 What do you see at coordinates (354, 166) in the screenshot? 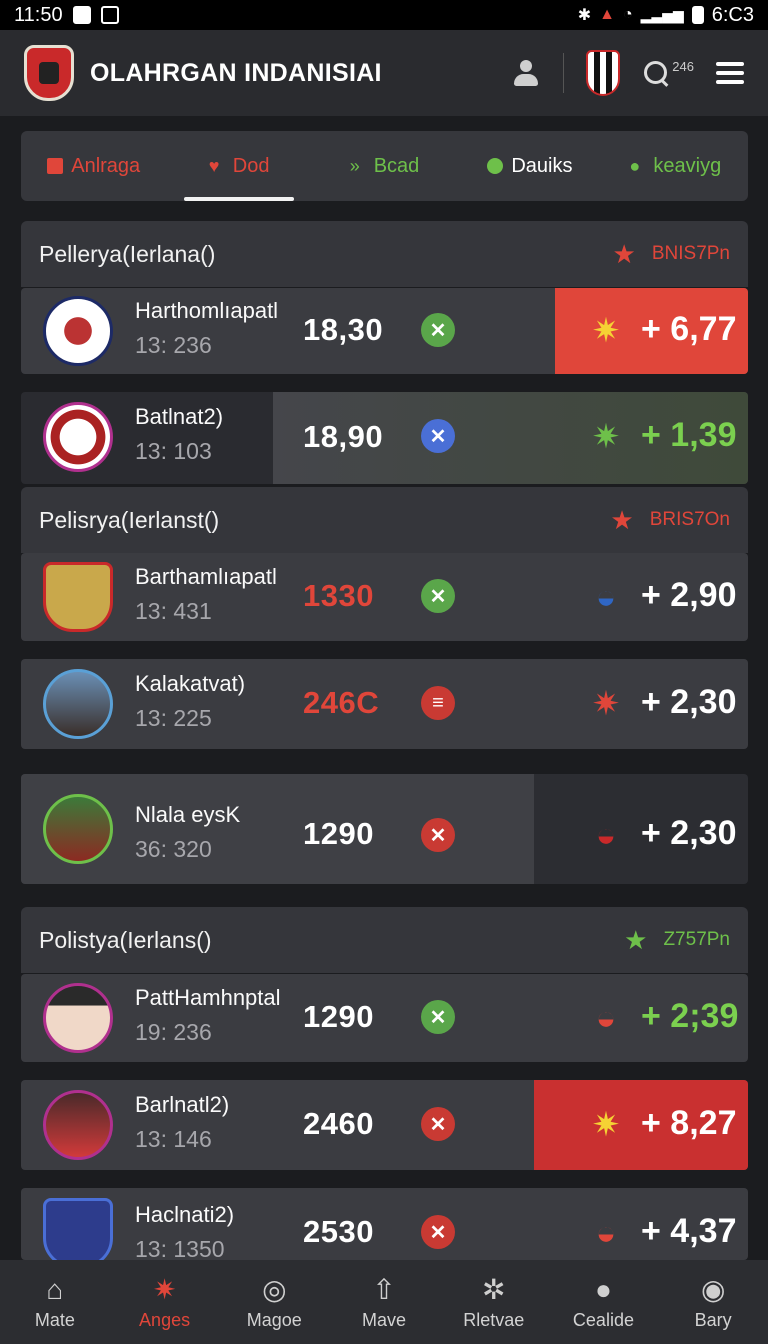
I see `chevrons-icon: »` at bounding box center [354, 166].